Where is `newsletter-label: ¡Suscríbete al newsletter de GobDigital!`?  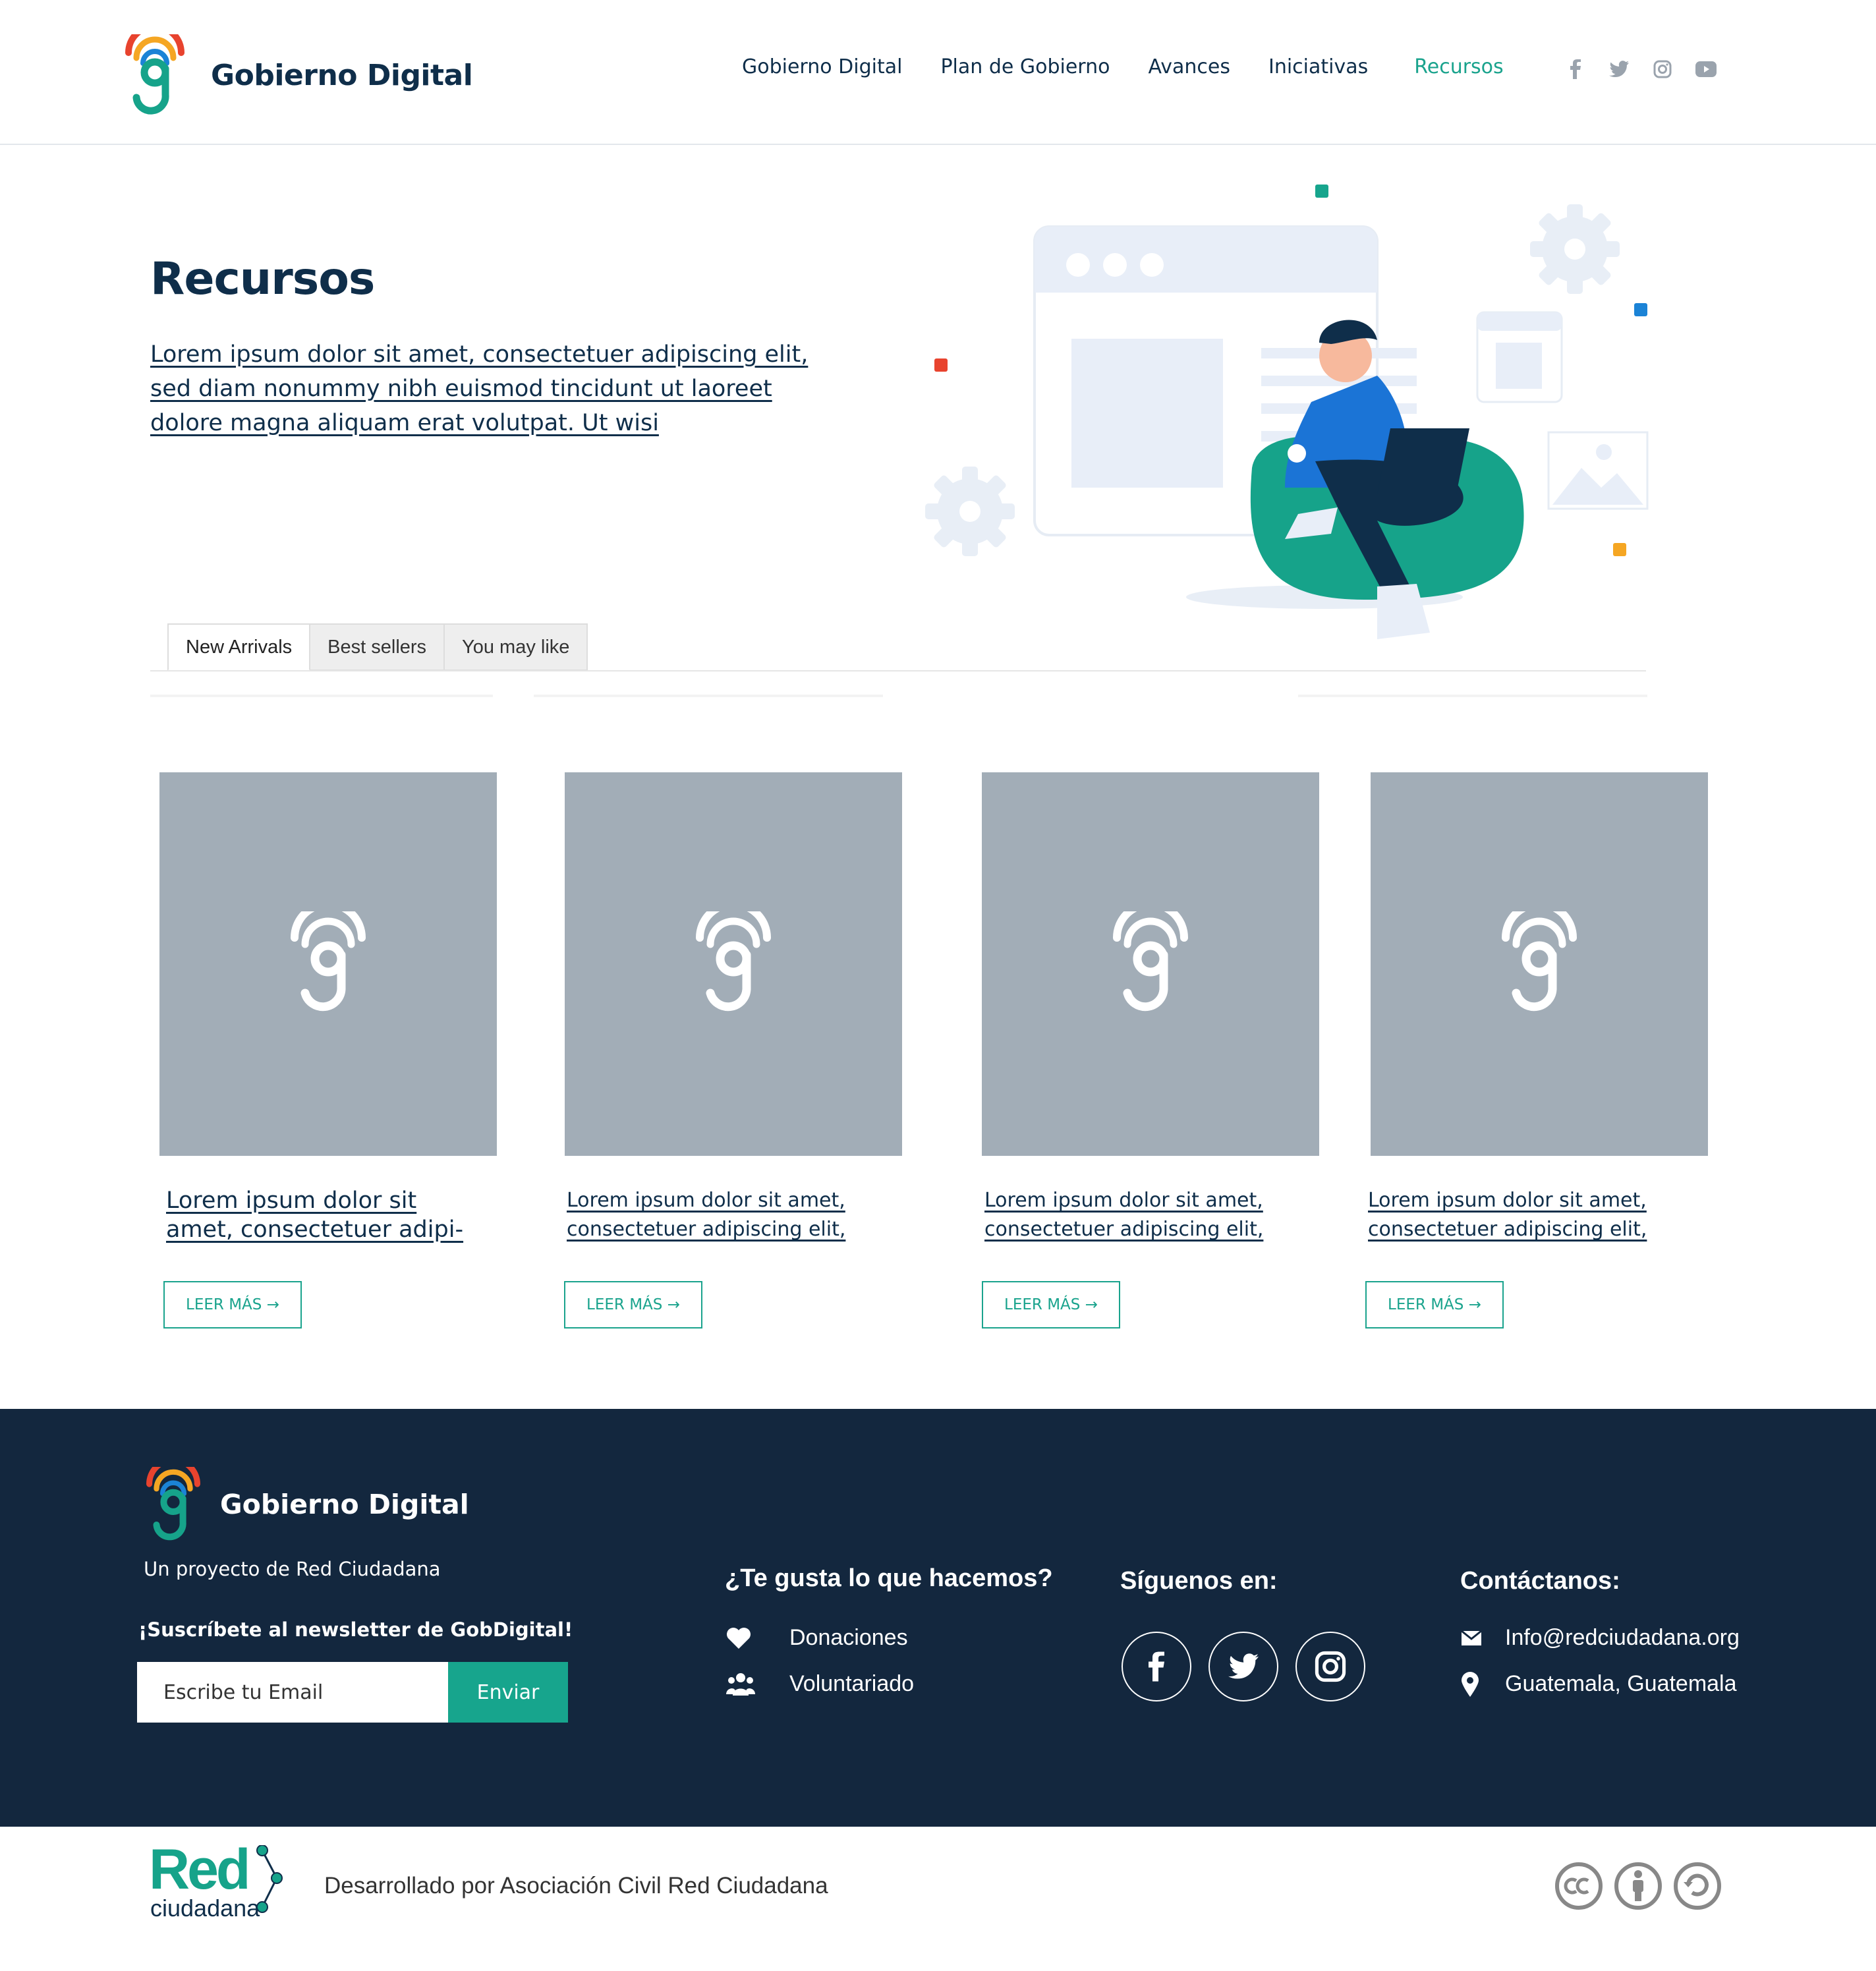 newsletter-label: ¡Suscríbete al newsletter de GobDigital! is located at coordinates (355, 1630).